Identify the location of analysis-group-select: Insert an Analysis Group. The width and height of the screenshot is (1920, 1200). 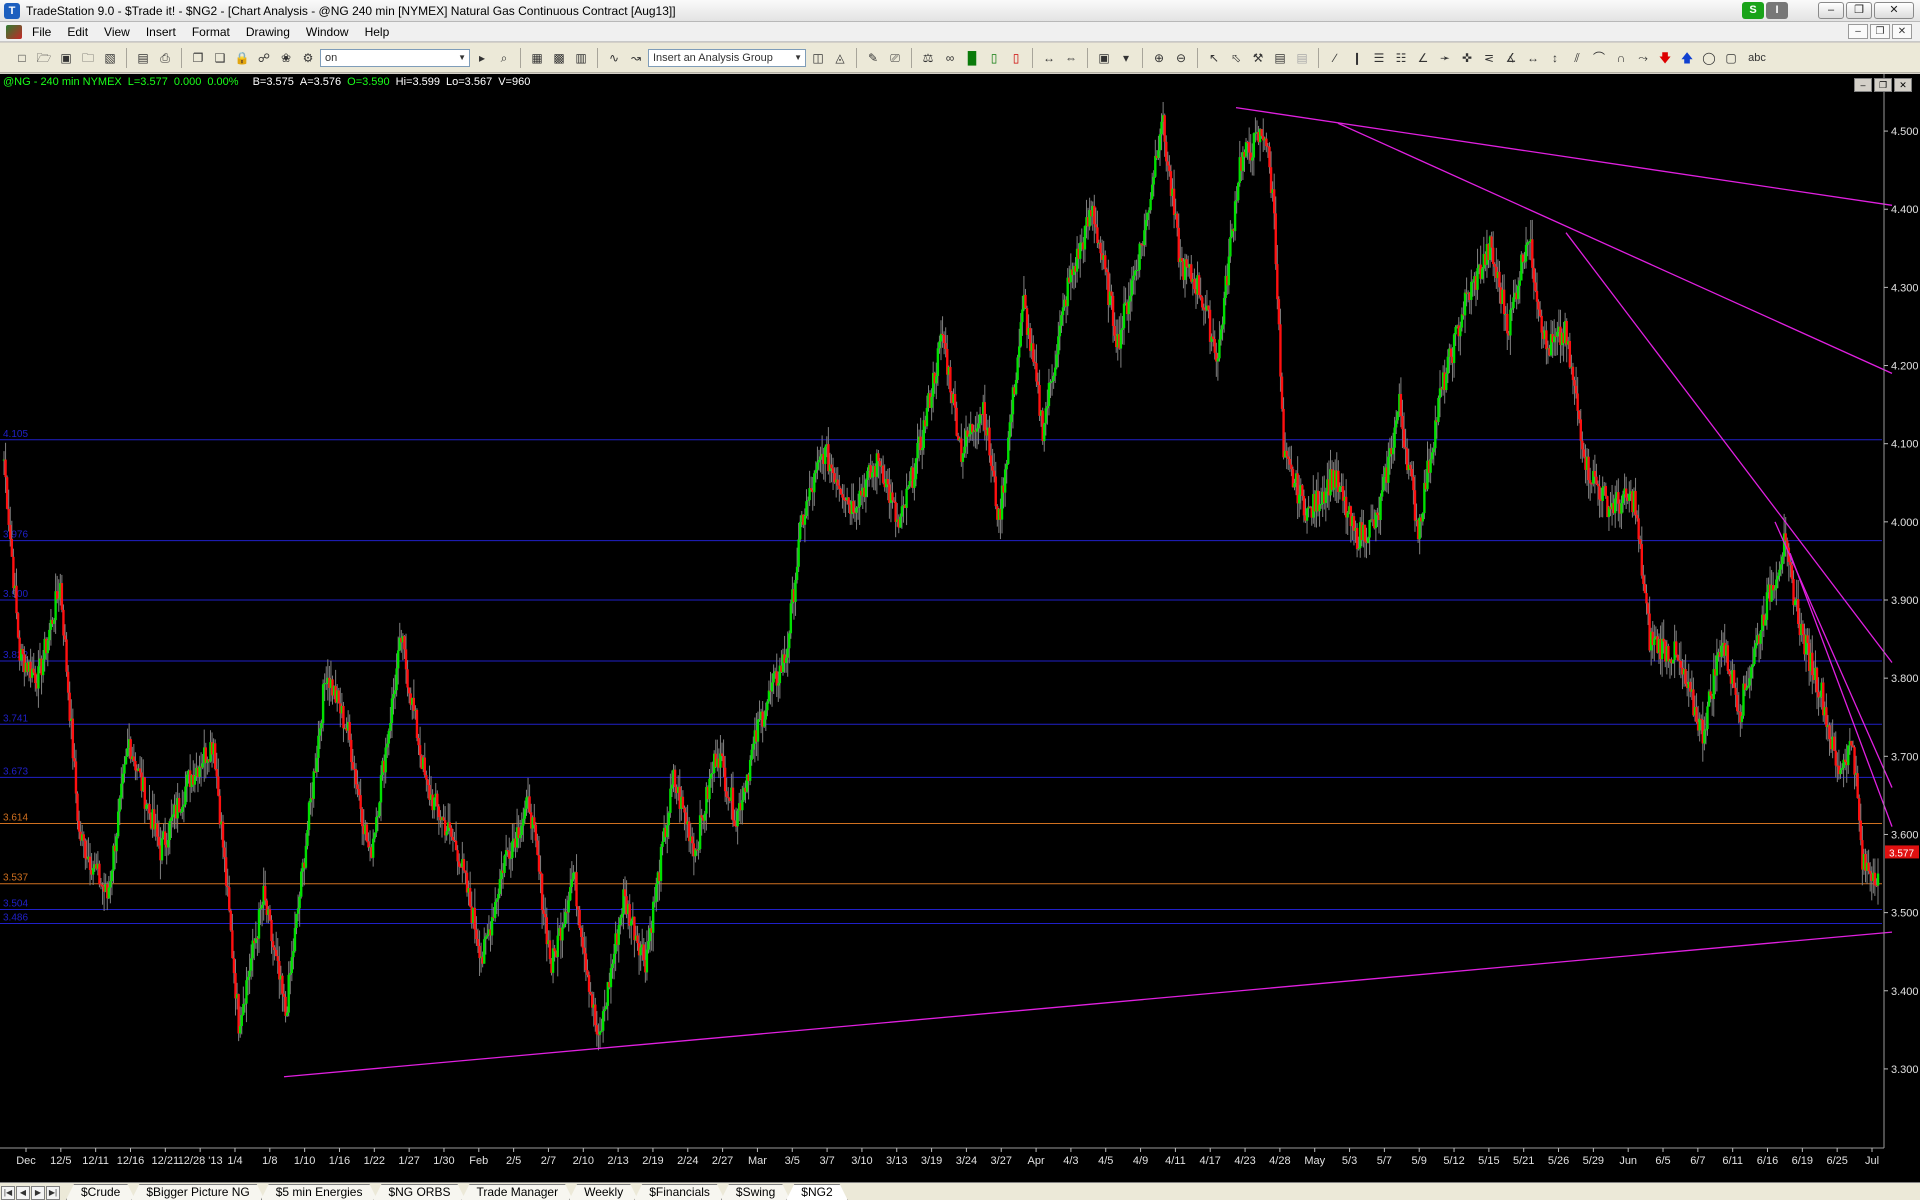
(727, 57).